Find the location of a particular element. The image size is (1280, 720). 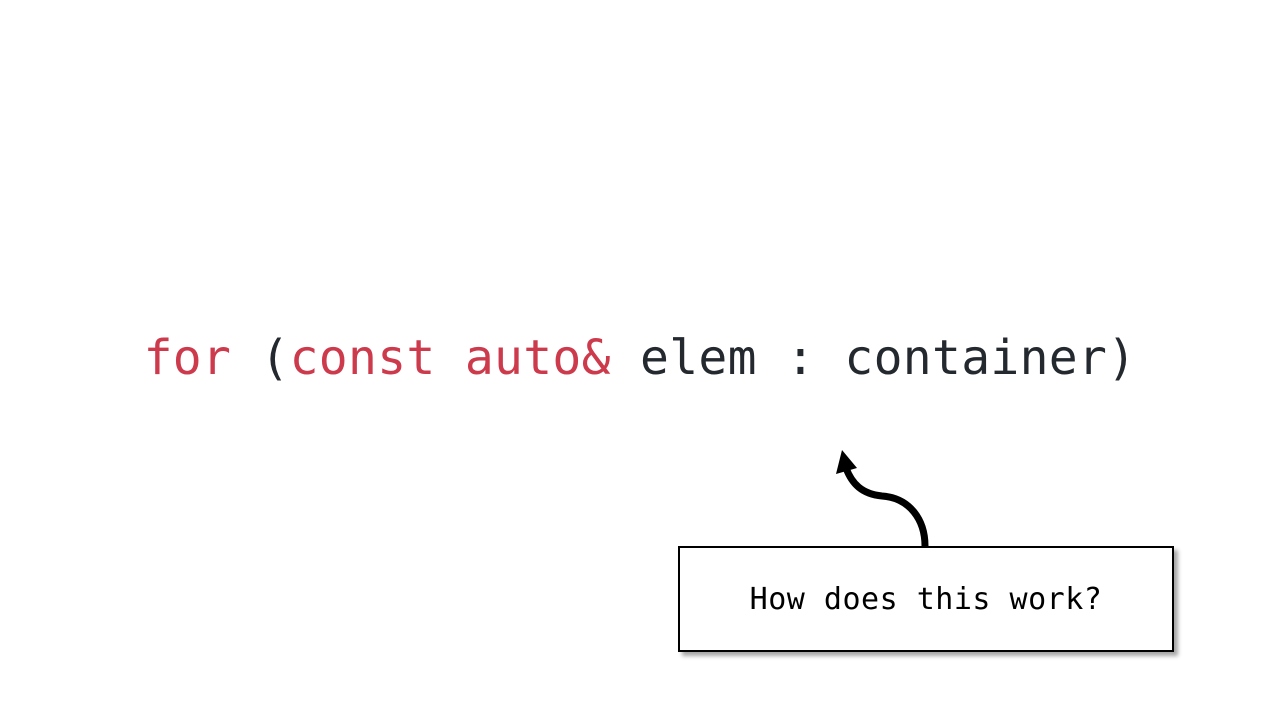

code-snippet: for (const auto& elem : container) is located at coordinates (640, 358).